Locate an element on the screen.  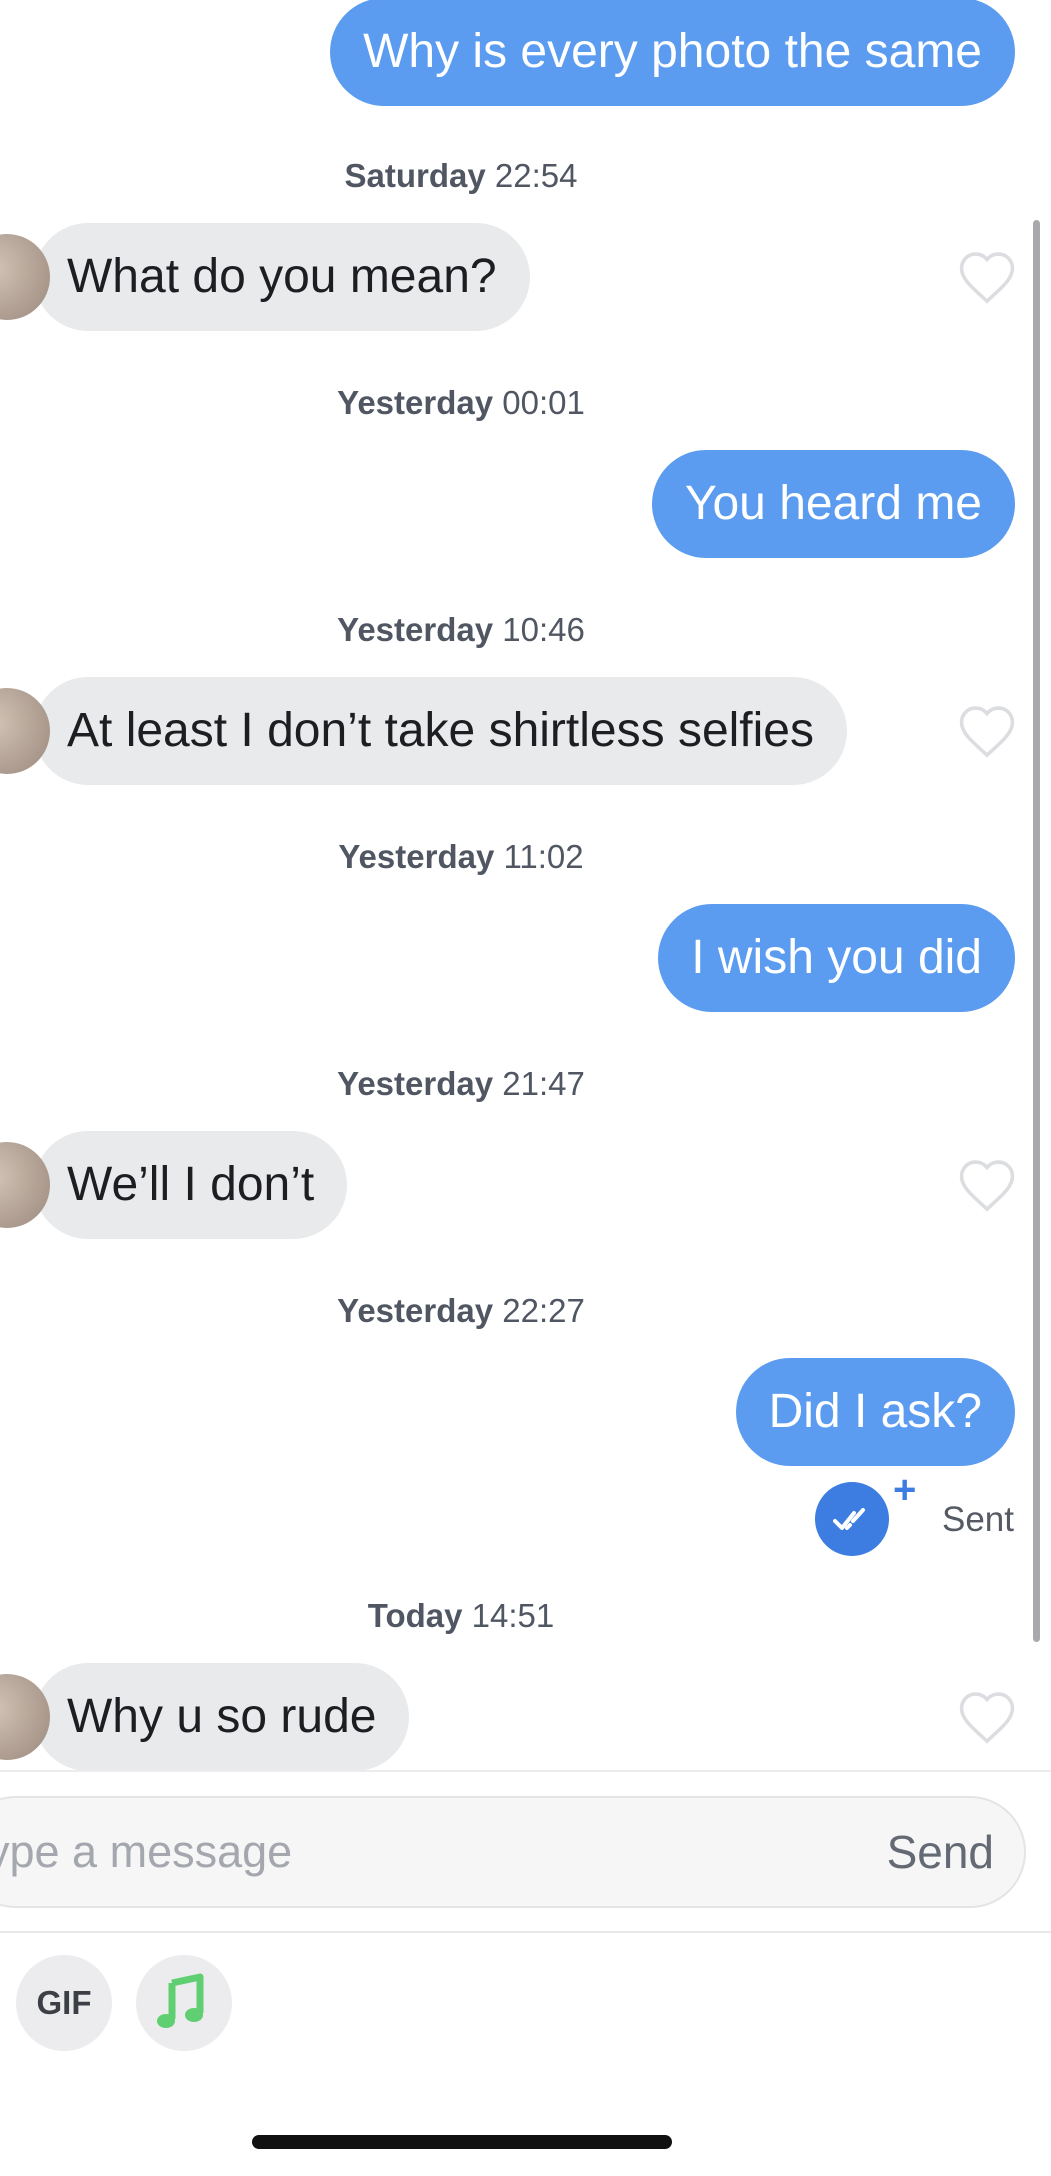
message-text: I wish you did is located at coordinates (836, 957).